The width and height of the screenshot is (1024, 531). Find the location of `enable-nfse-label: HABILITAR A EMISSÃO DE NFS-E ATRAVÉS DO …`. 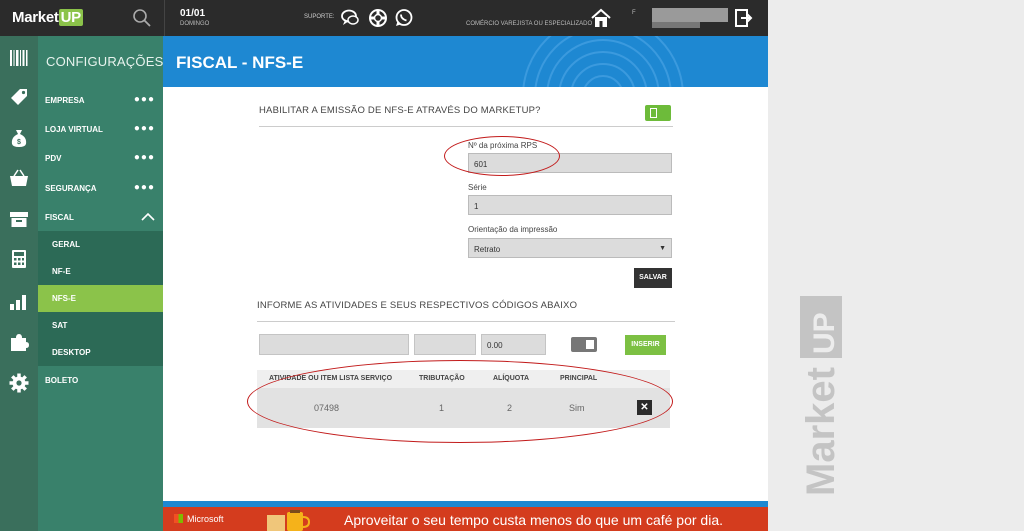

enable-nfse-label: HABILITAR A EMISSÃO DE NFS-E ATRAVÉS DO … is located at coordinates (400, 110).